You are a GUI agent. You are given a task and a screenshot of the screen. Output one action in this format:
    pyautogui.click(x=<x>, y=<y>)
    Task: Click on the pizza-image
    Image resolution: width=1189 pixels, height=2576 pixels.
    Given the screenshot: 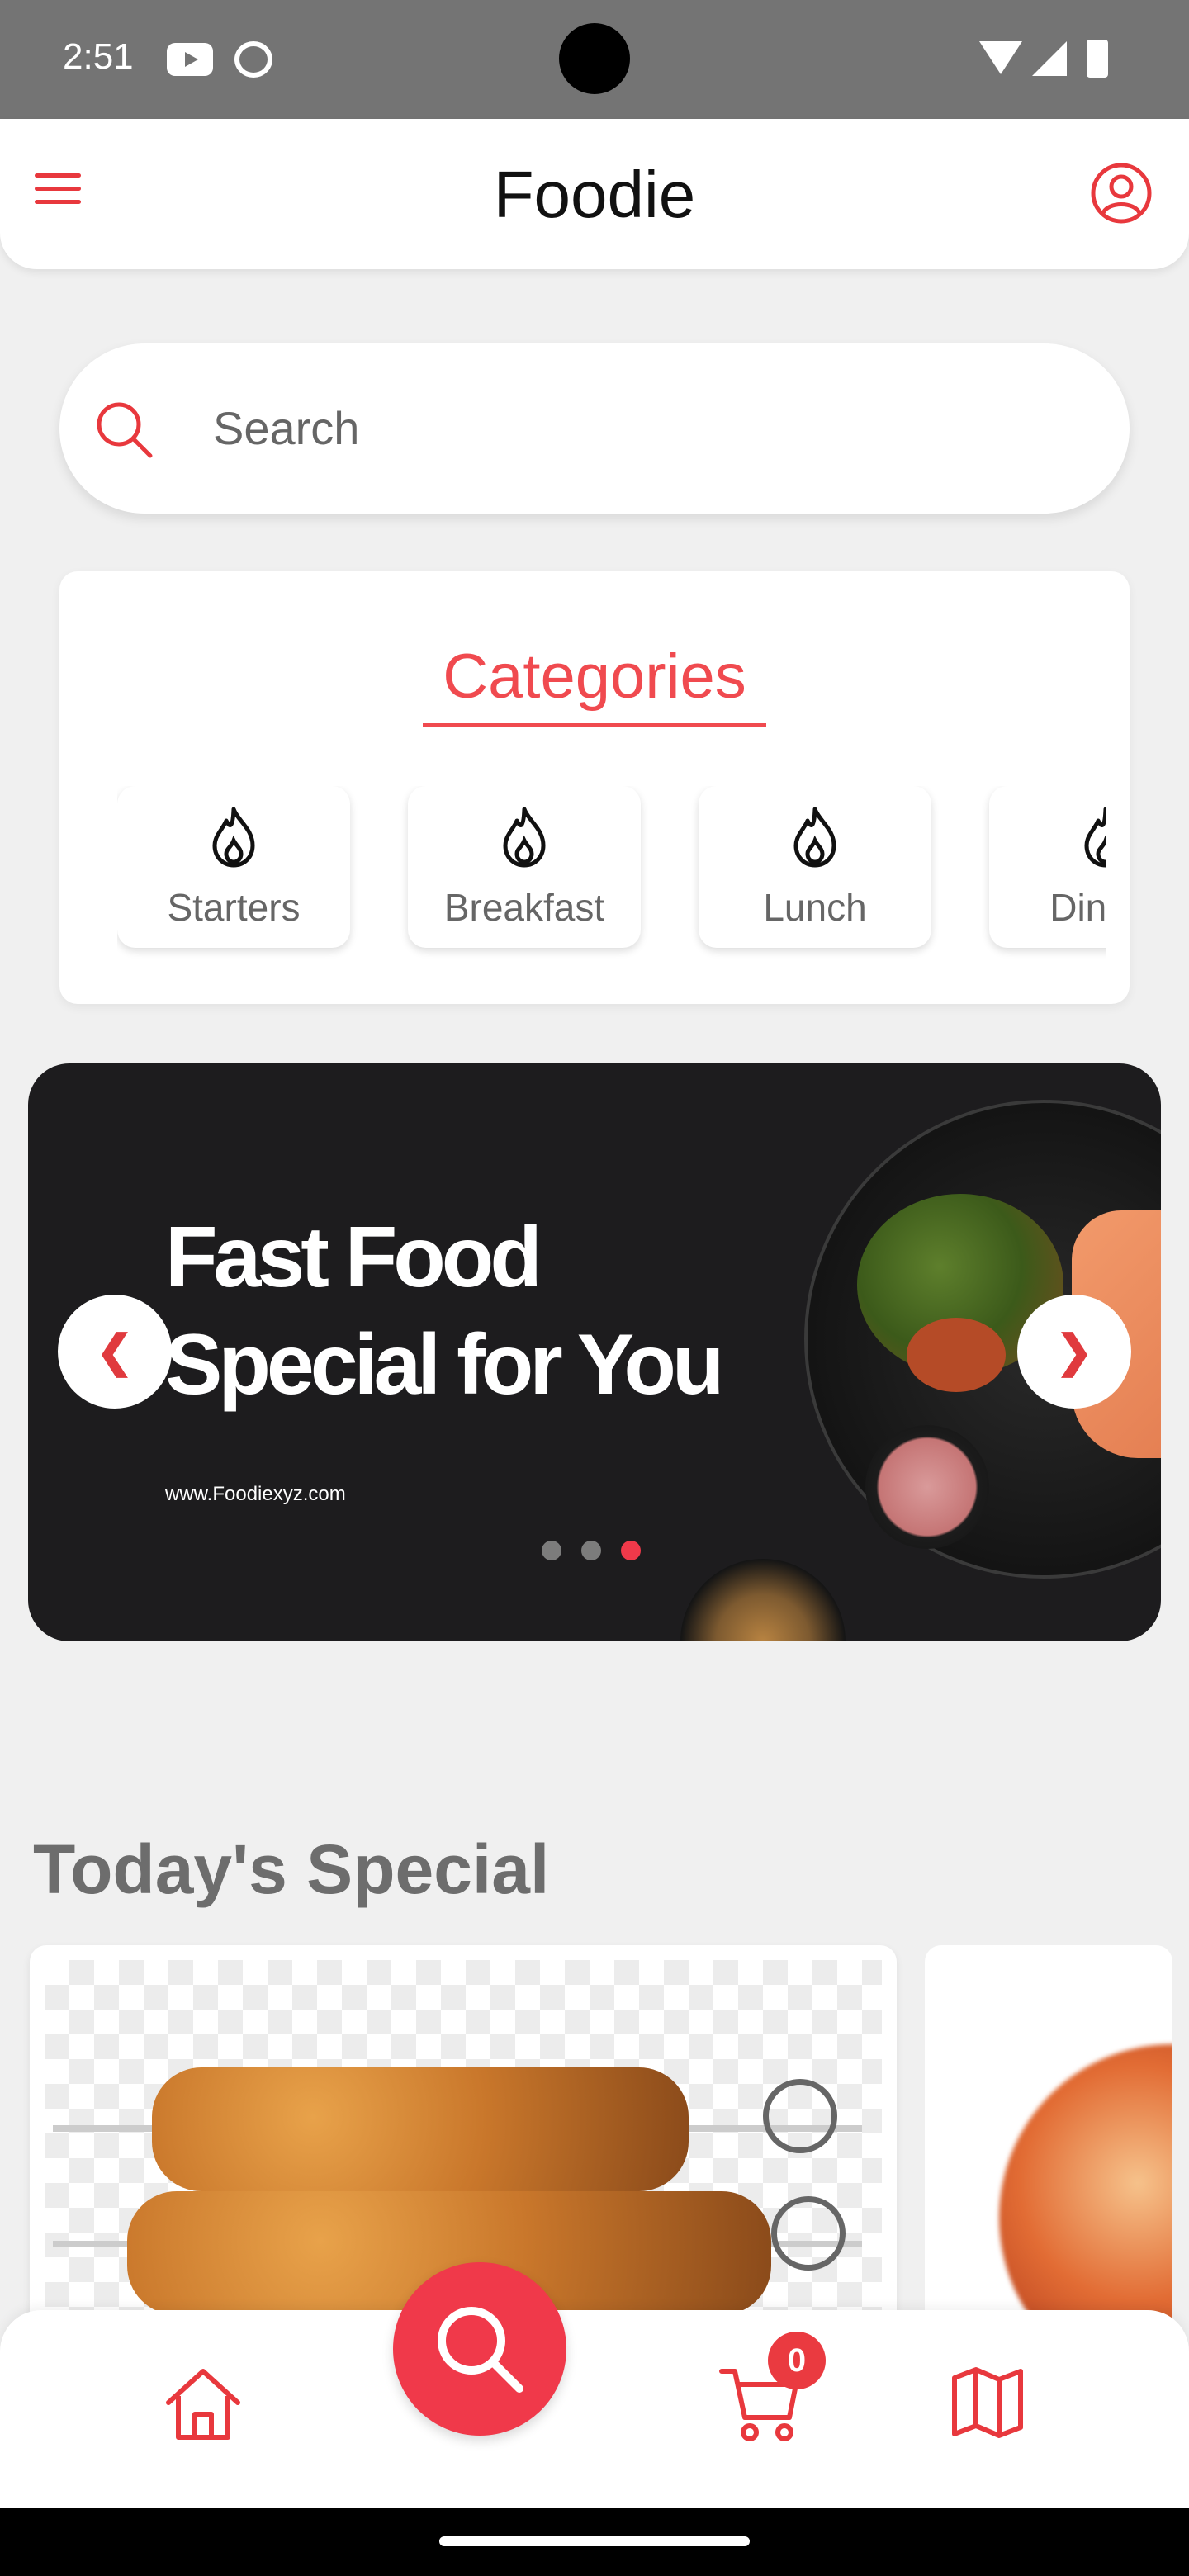 What is the action you would take?
    pyautogui.click(x=1085, y=2193)
    